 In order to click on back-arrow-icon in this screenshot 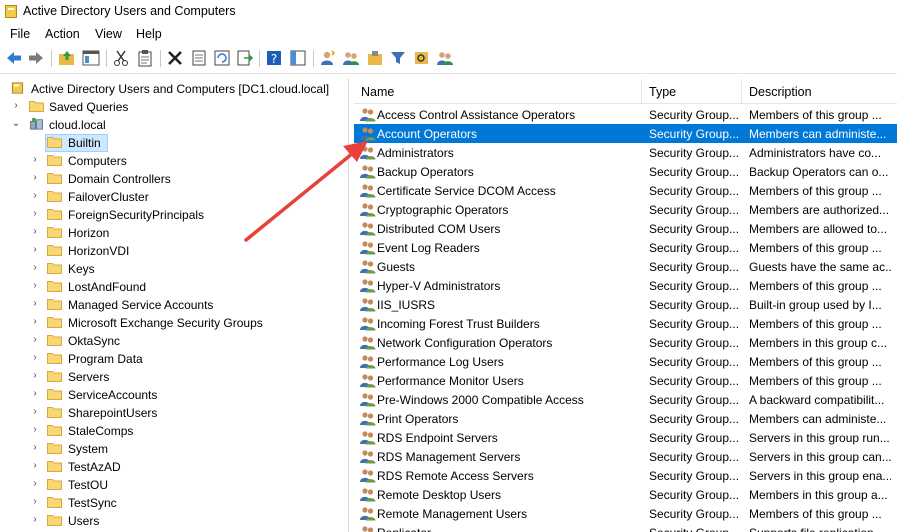, I will do `click(14, 58)`.